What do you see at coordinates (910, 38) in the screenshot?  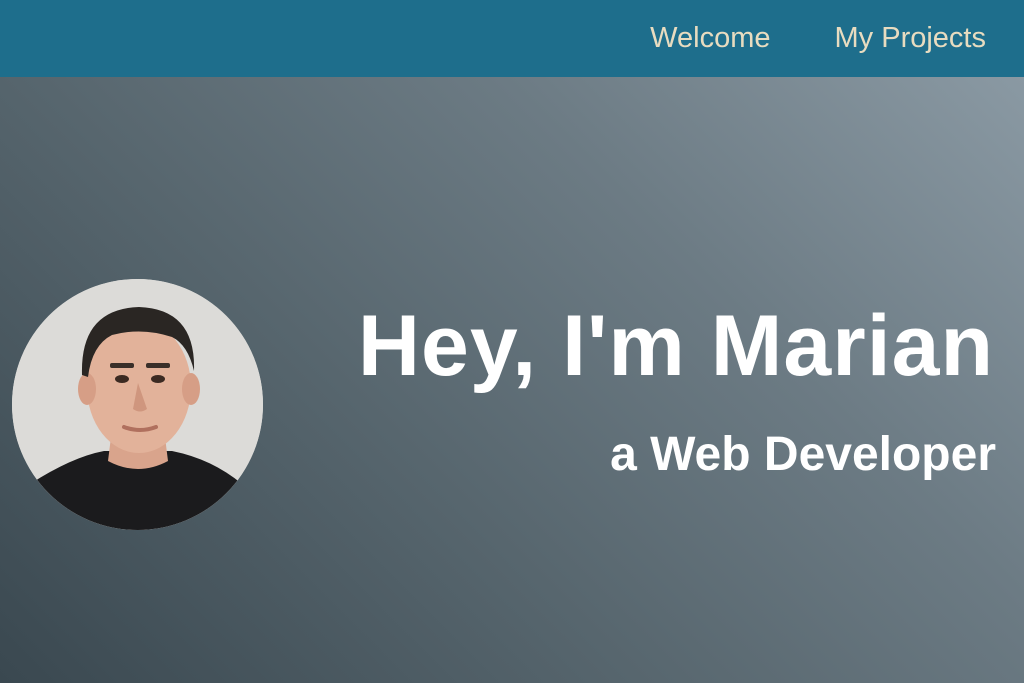 I see `nav-link-my-projects: My Projects` at bounding box center [910, 38].